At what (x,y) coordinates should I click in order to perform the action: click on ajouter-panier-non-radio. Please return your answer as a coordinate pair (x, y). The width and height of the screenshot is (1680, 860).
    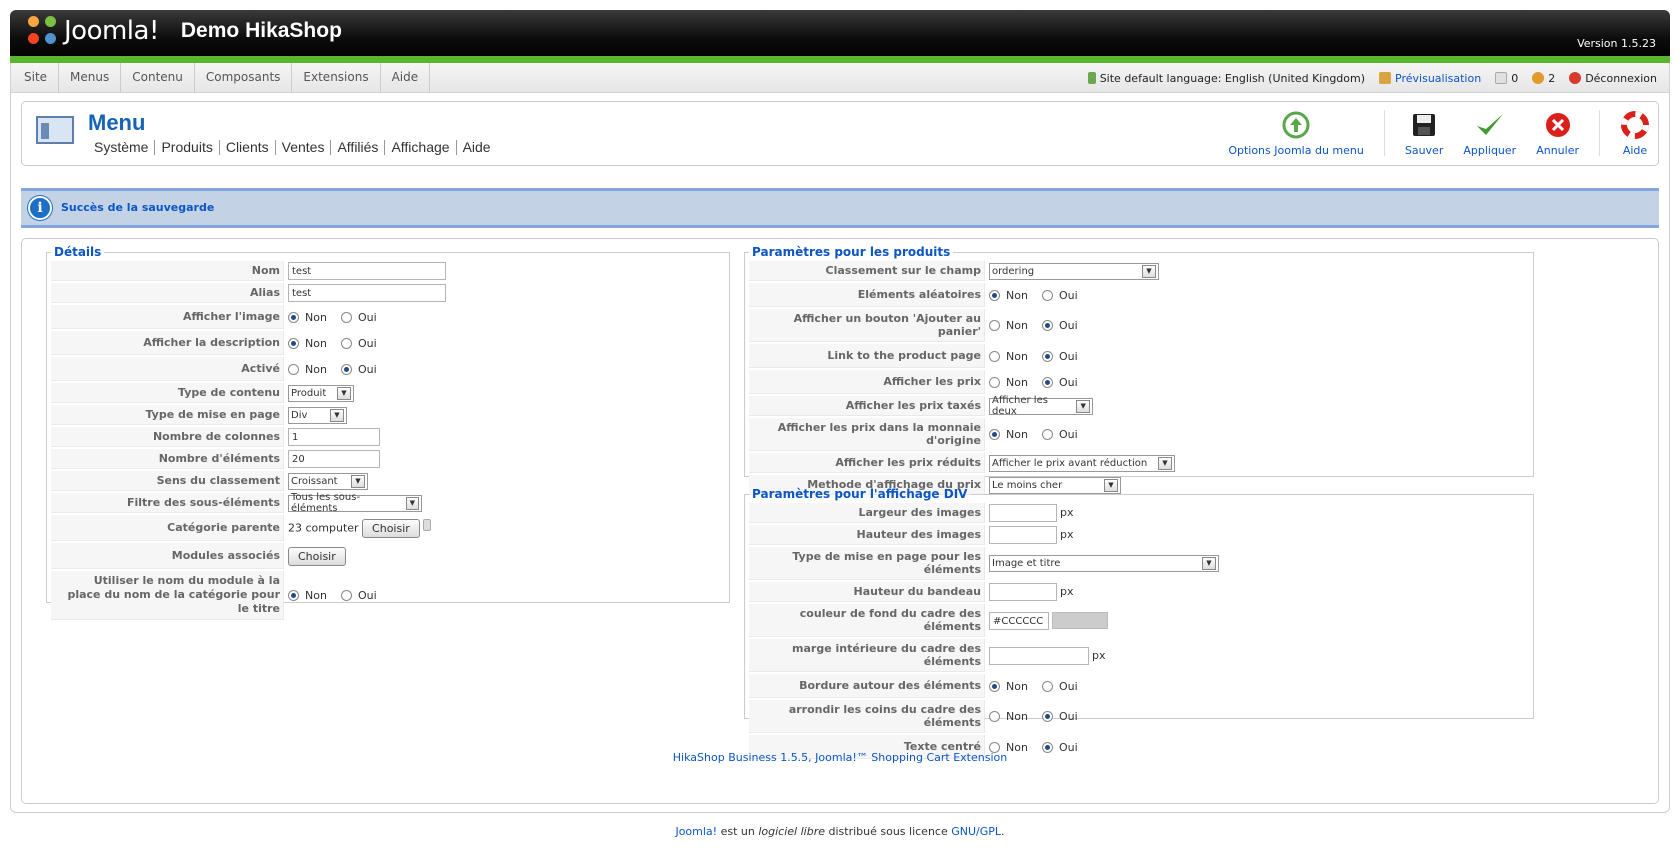
    Looking at the image, I should click on (994, 326).